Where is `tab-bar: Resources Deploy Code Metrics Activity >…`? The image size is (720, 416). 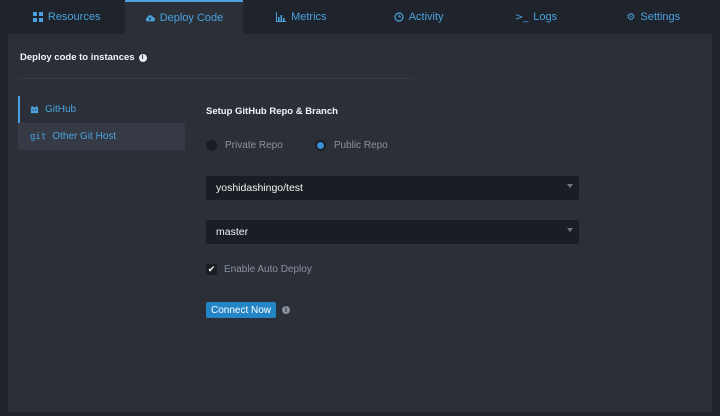
tab-bar: Resources Deploy Code Metrics Activity >… is located at coordinates (360, 17).